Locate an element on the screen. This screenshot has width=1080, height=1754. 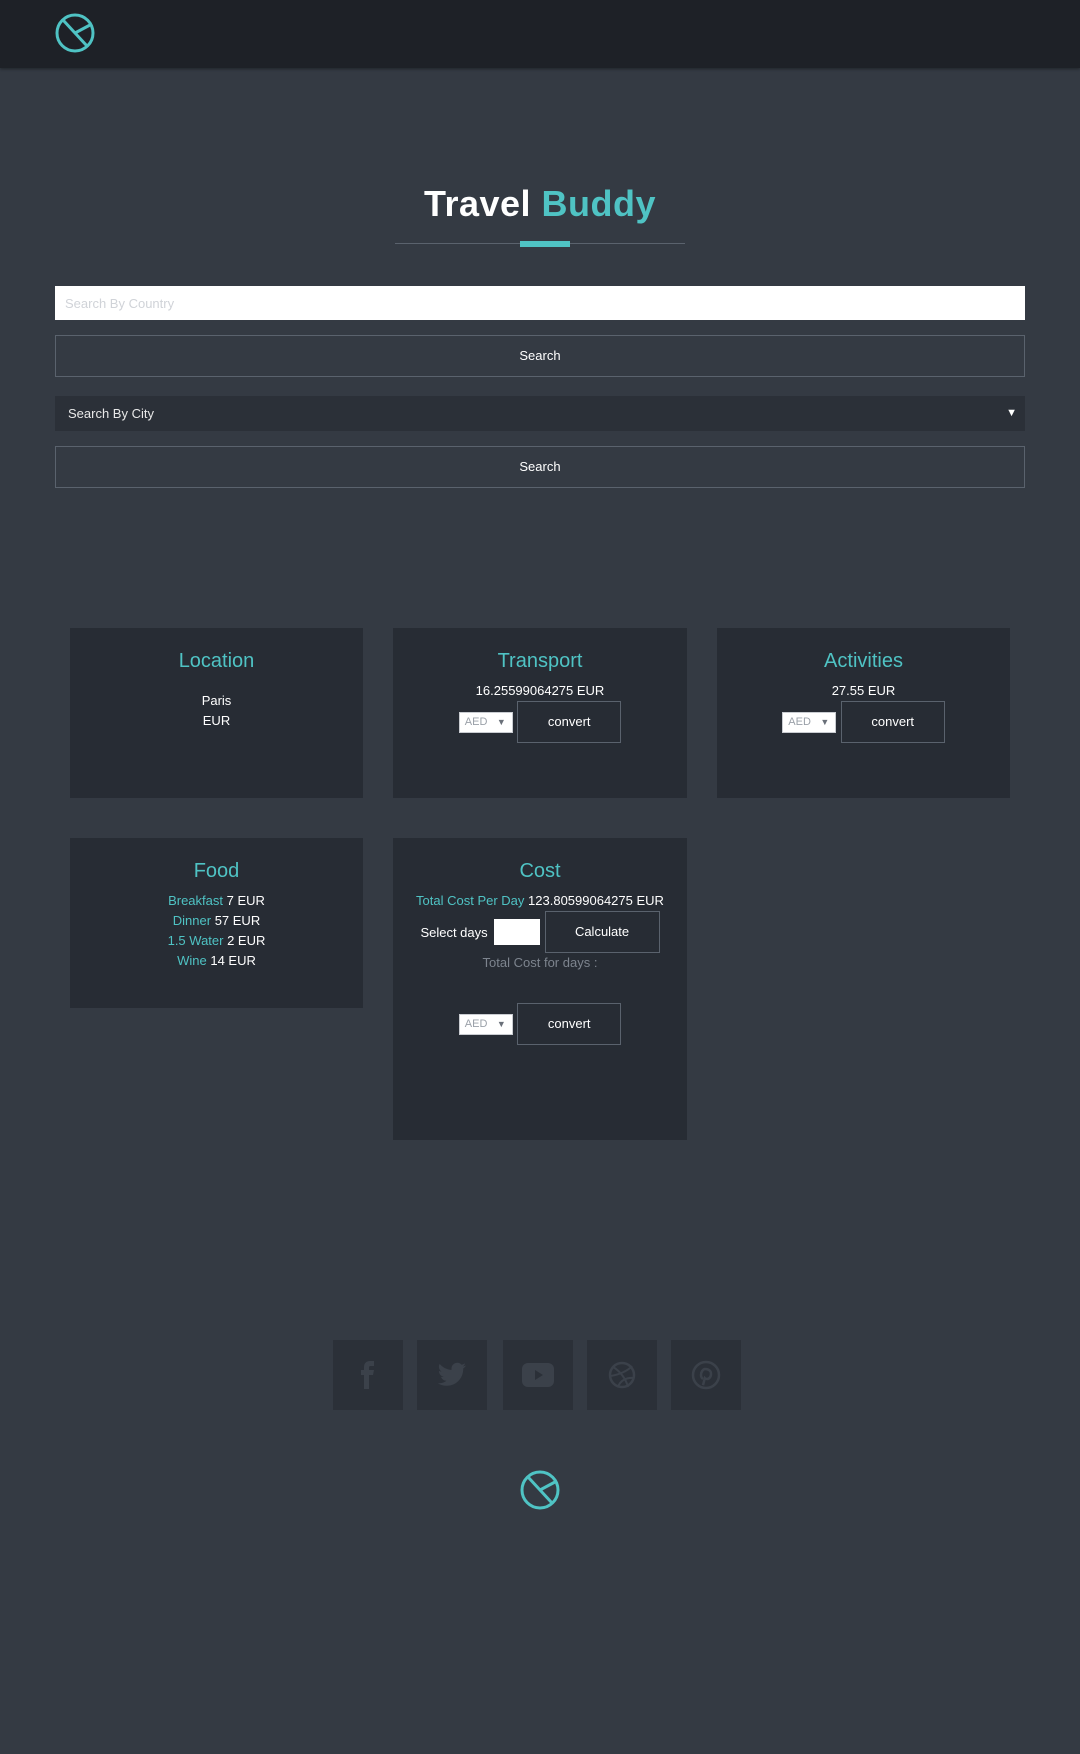
food-item: Breakfast 7 EUR is located at coordinates (216, 901).